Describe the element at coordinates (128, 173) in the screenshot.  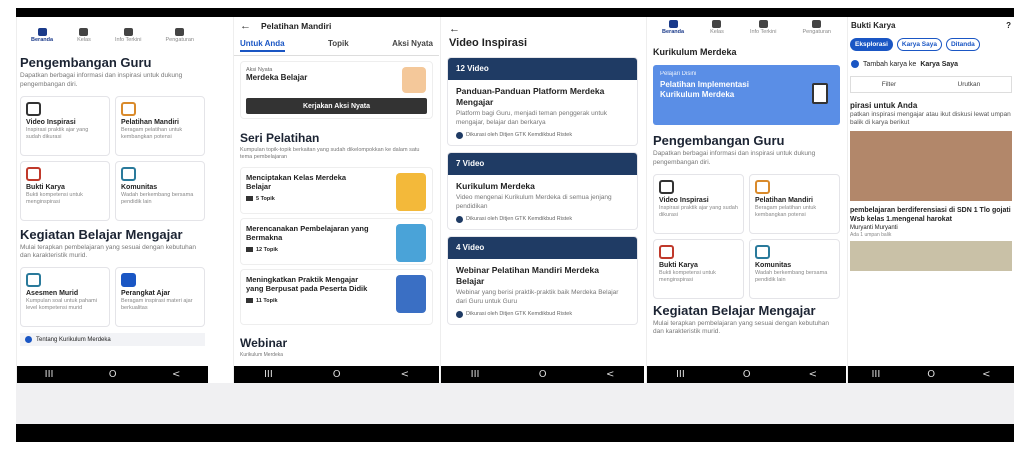
I see `community-icon` at that location.